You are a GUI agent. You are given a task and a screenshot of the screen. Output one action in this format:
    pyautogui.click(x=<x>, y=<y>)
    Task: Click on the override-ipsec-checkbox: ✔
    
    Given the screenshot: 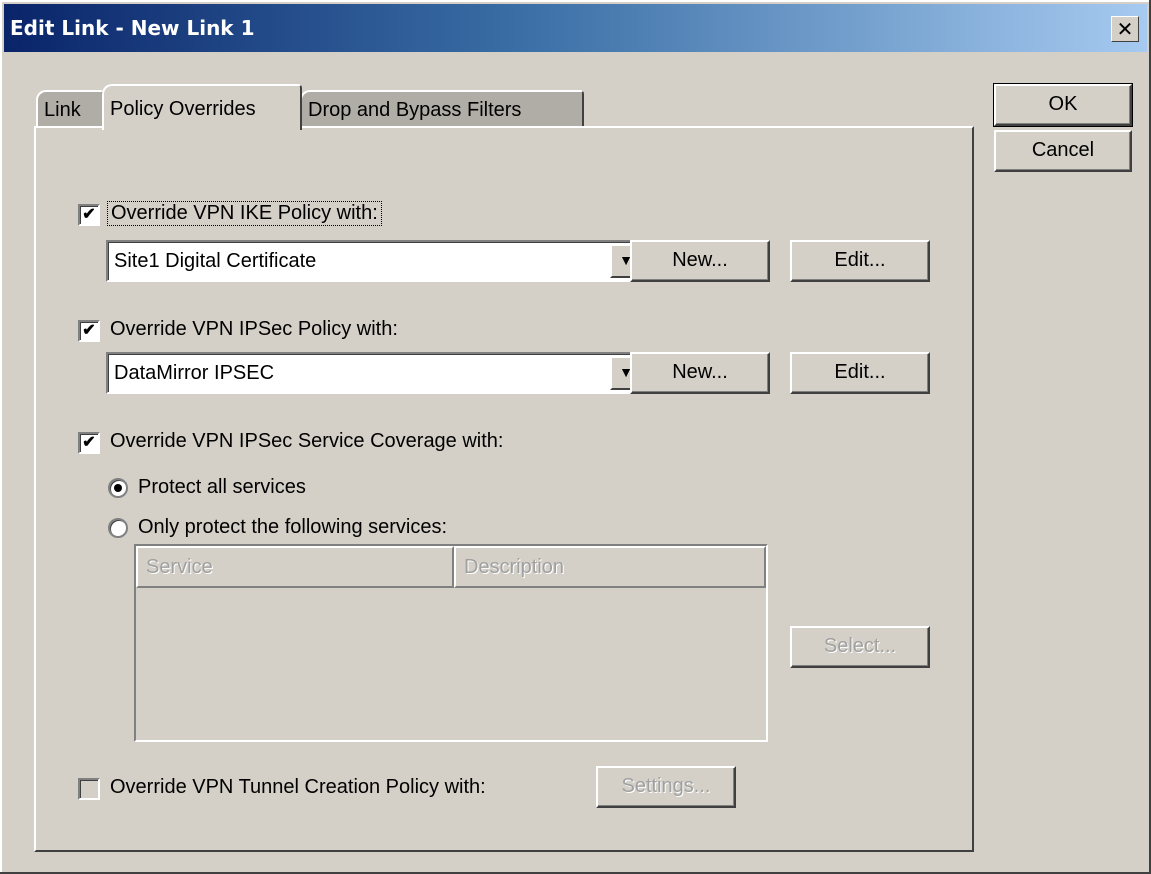 What is the action you would take?
    pyautogui.click(x=89, y=331)
    